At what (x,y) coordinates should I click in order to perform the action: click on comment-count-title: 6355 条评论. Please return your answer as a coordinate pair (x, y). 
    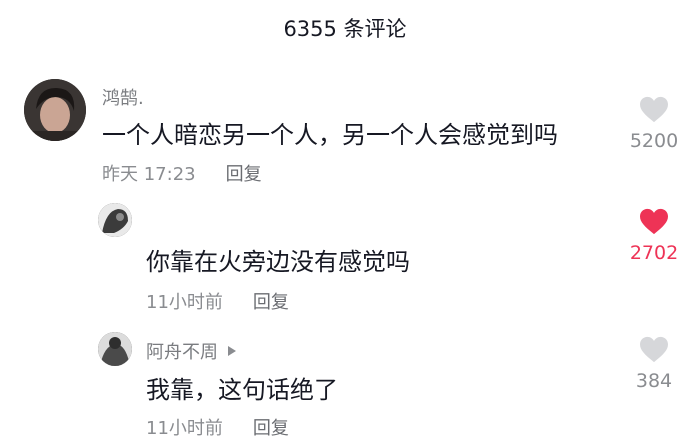
    Looking at the image, I should click on (345, 29).